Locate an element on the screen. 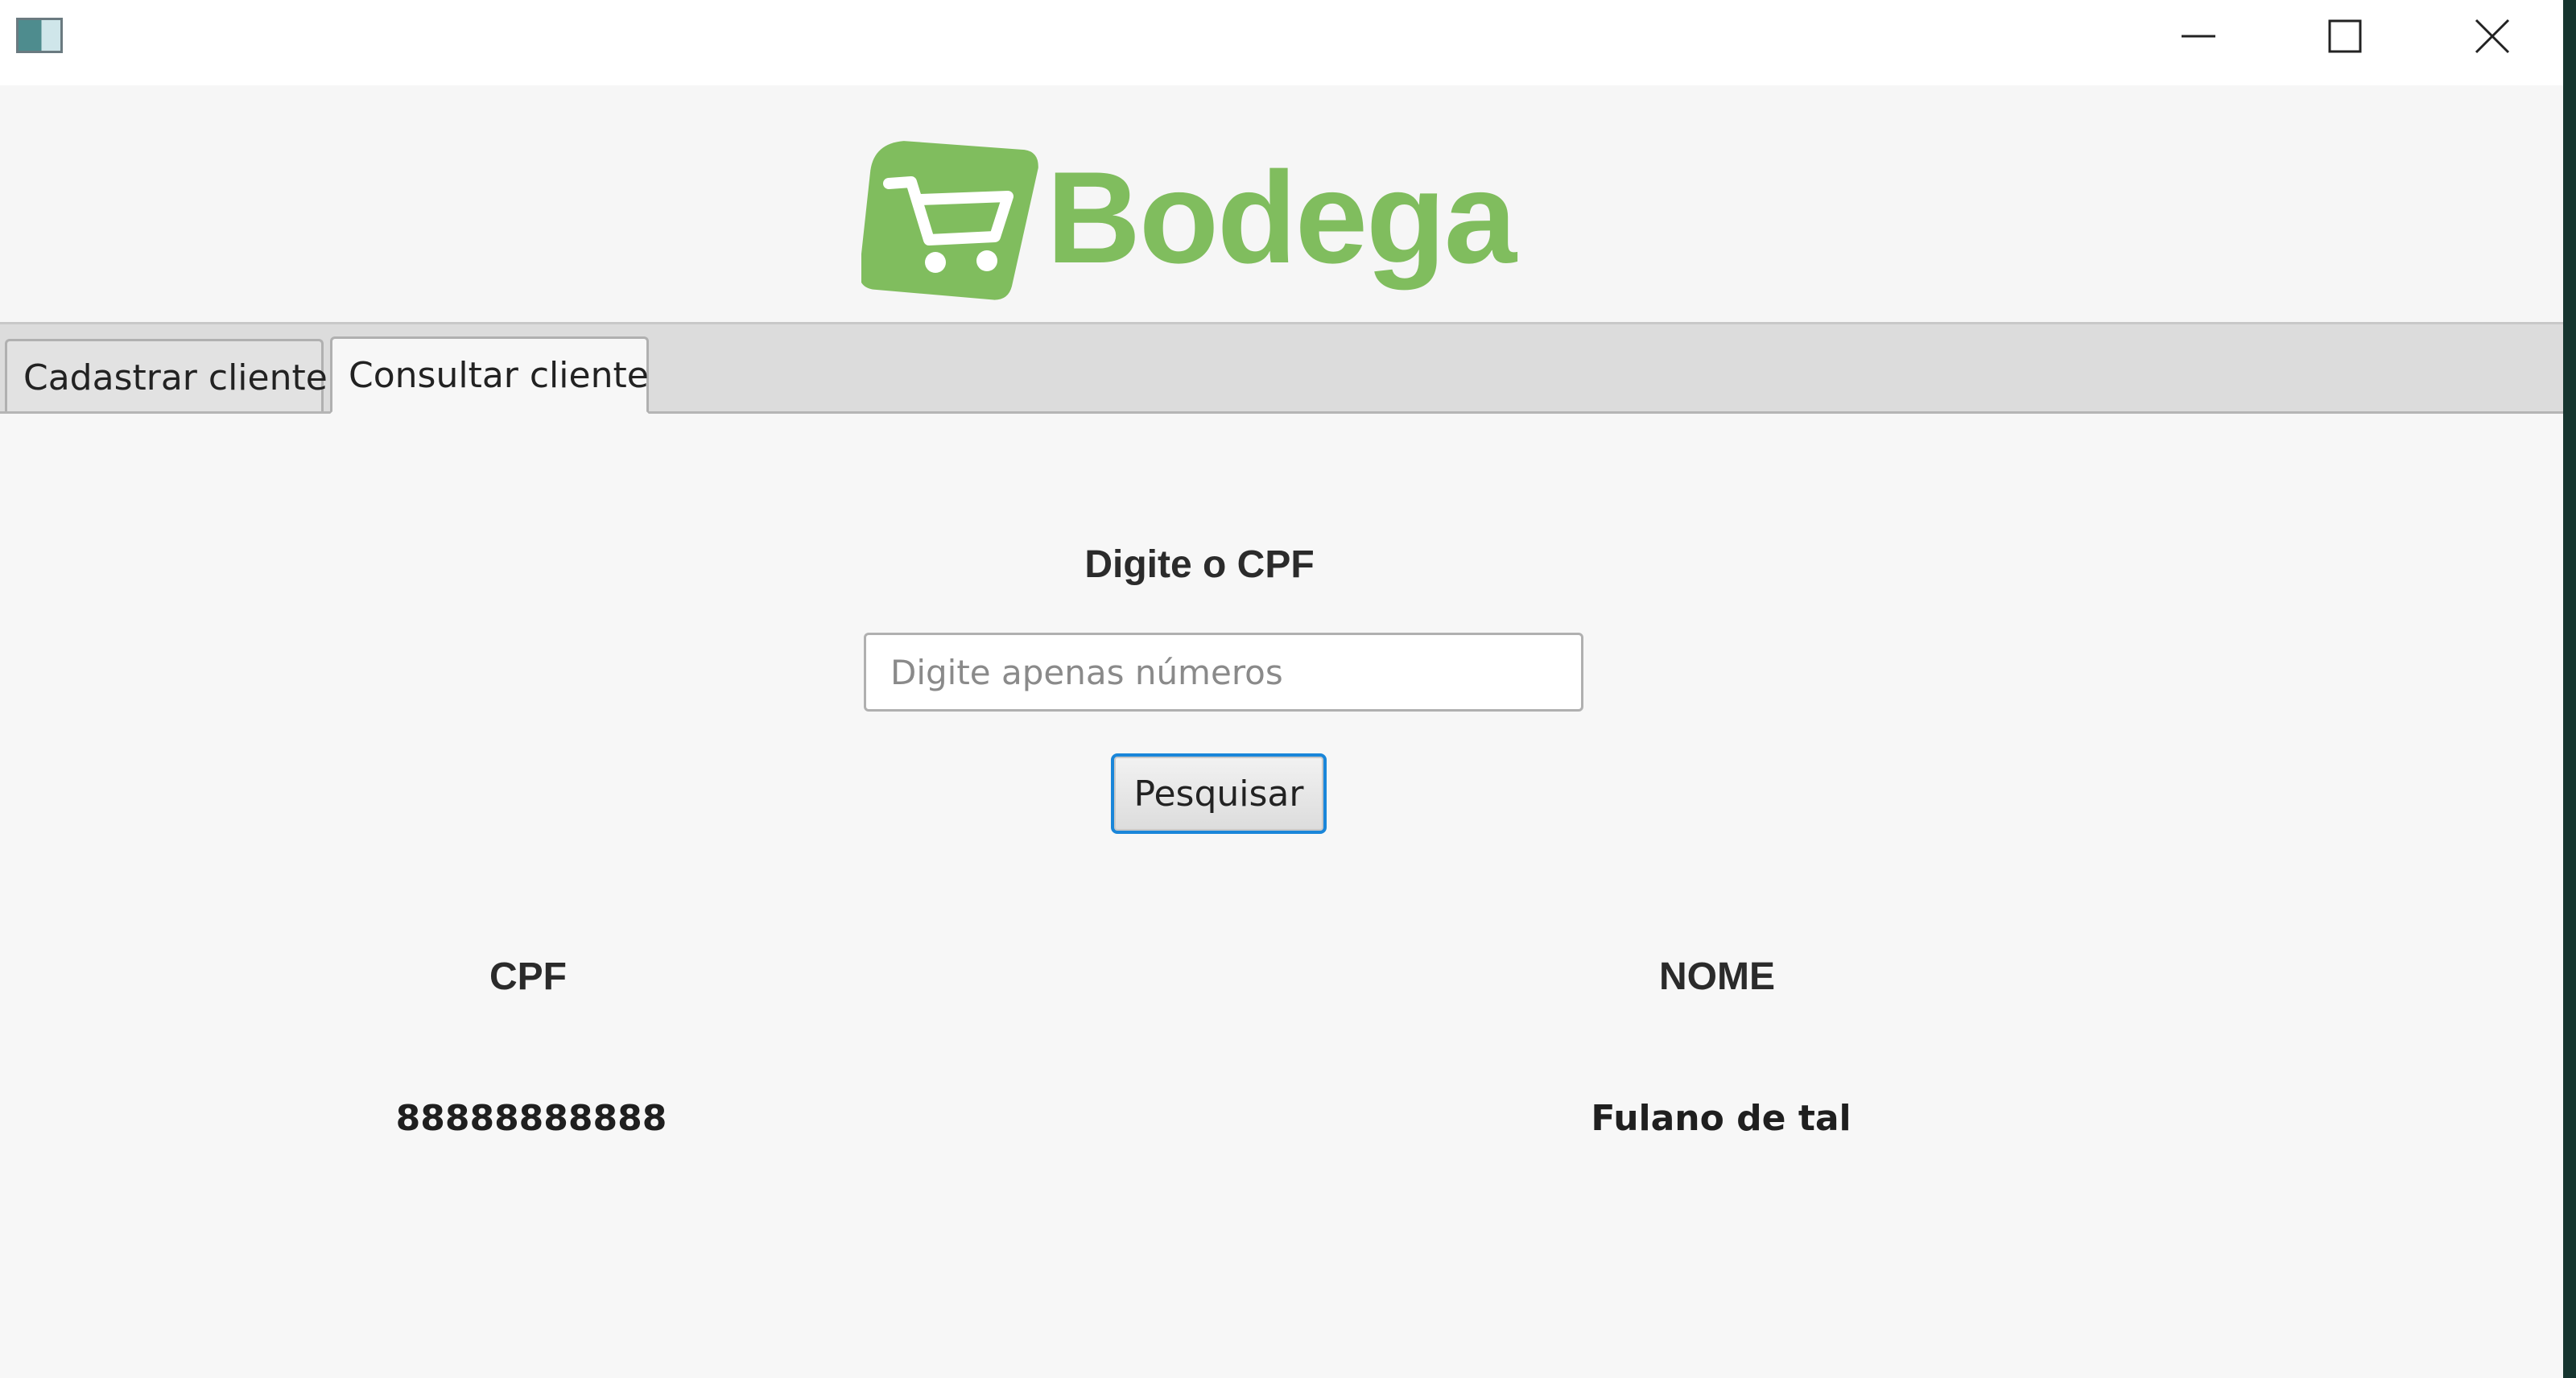 Image resolution: width=2576 pixels, height=1378 pixels. tab-consultar-cliente: Consultar cliente is located at coordinates (489, 375).